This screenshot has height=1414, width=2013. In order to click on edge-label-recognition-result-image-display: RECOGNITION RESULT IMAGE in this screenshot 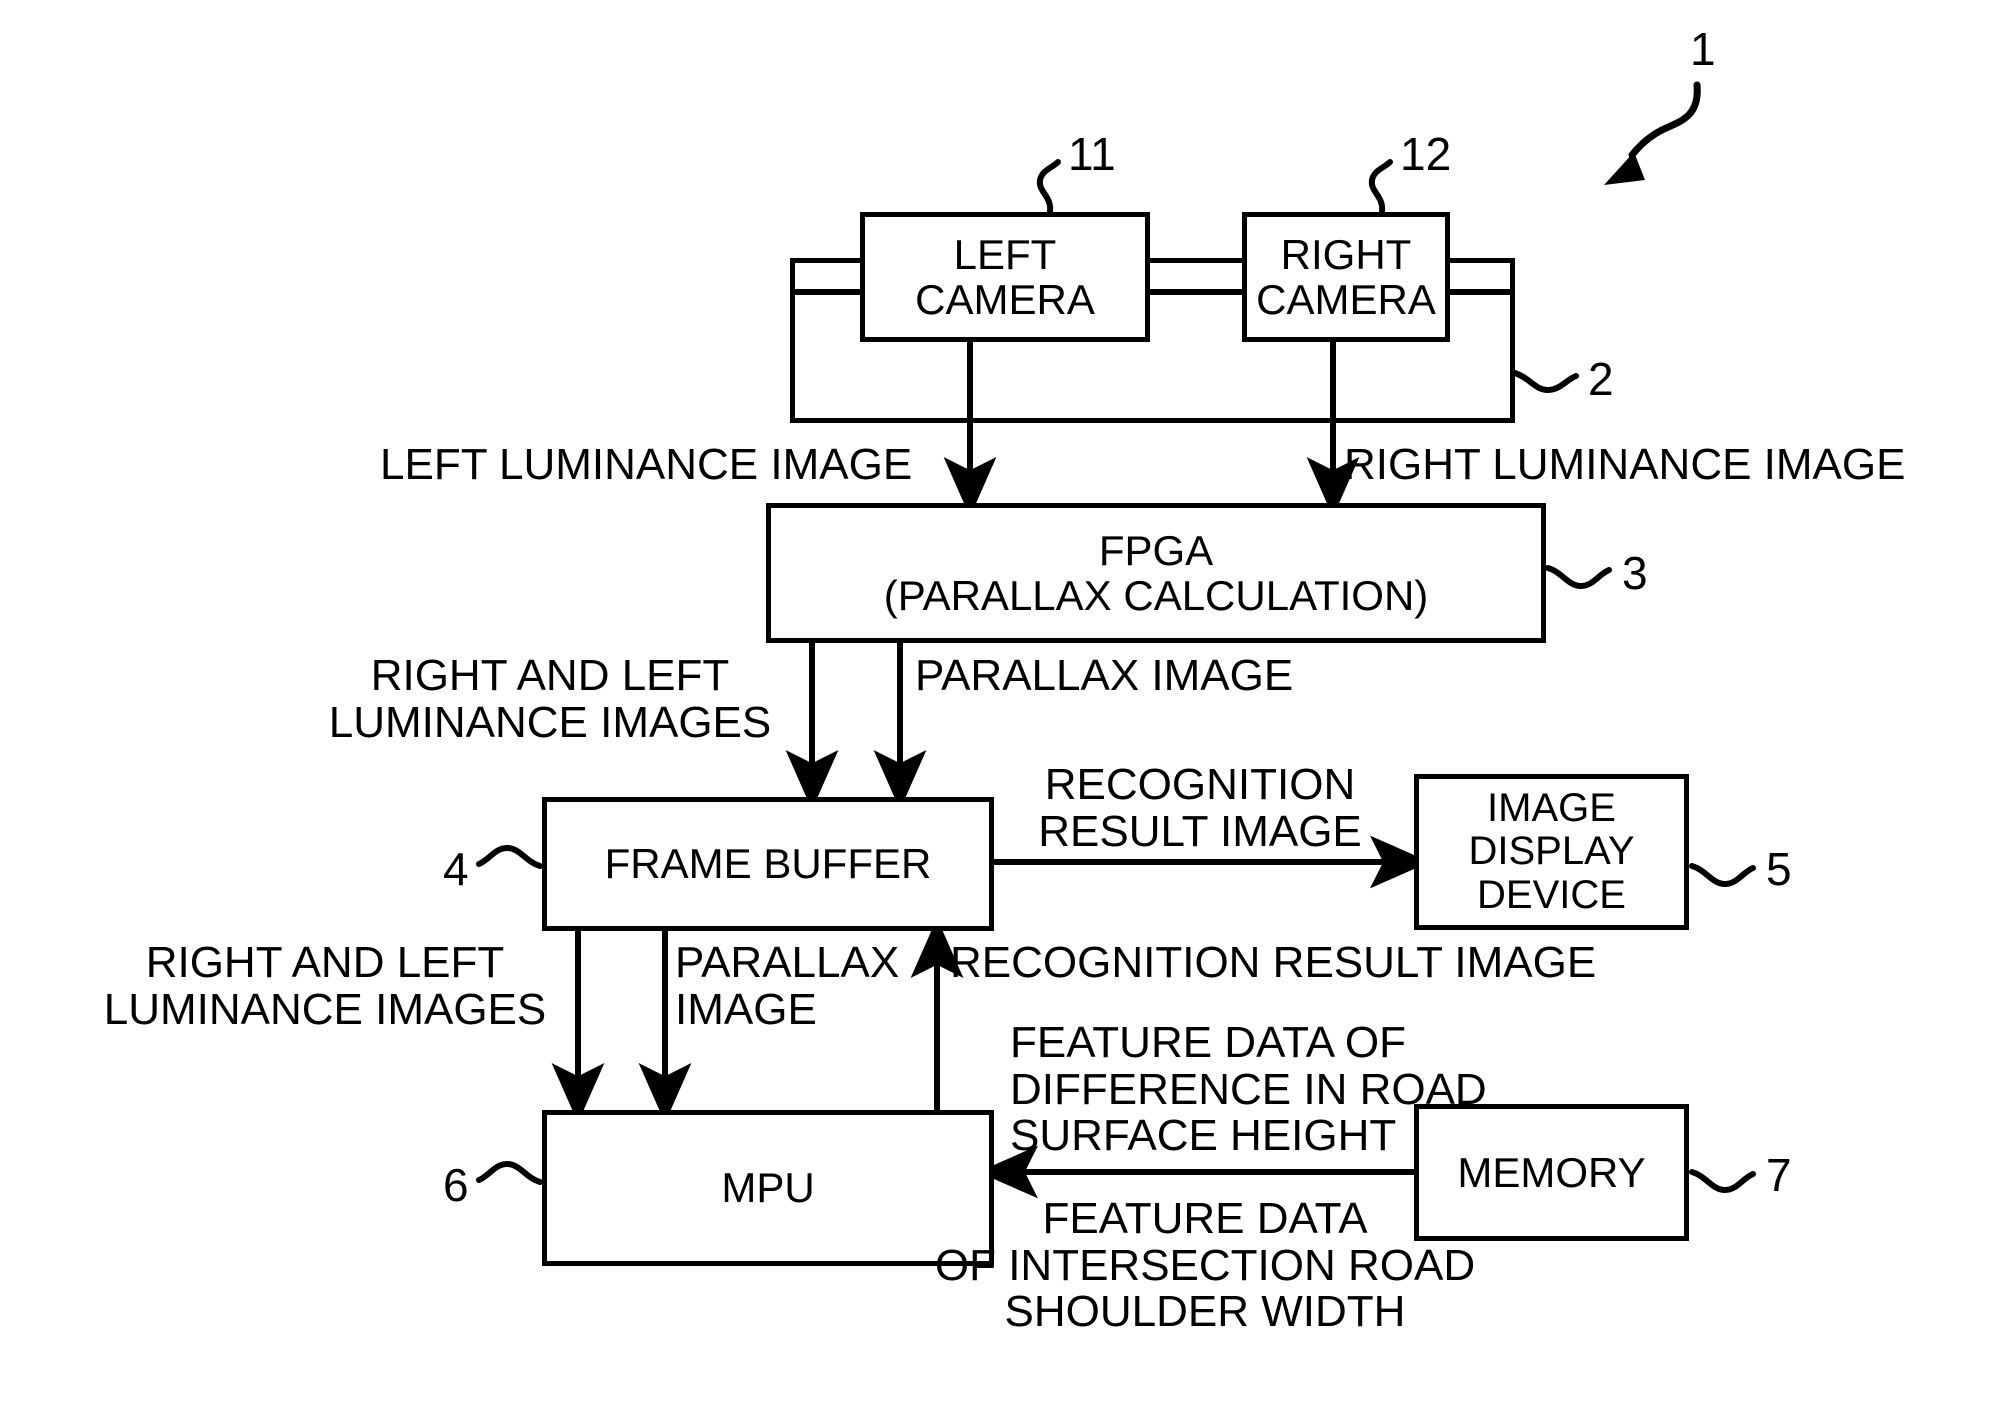, I will do `click(1200, 808)`.